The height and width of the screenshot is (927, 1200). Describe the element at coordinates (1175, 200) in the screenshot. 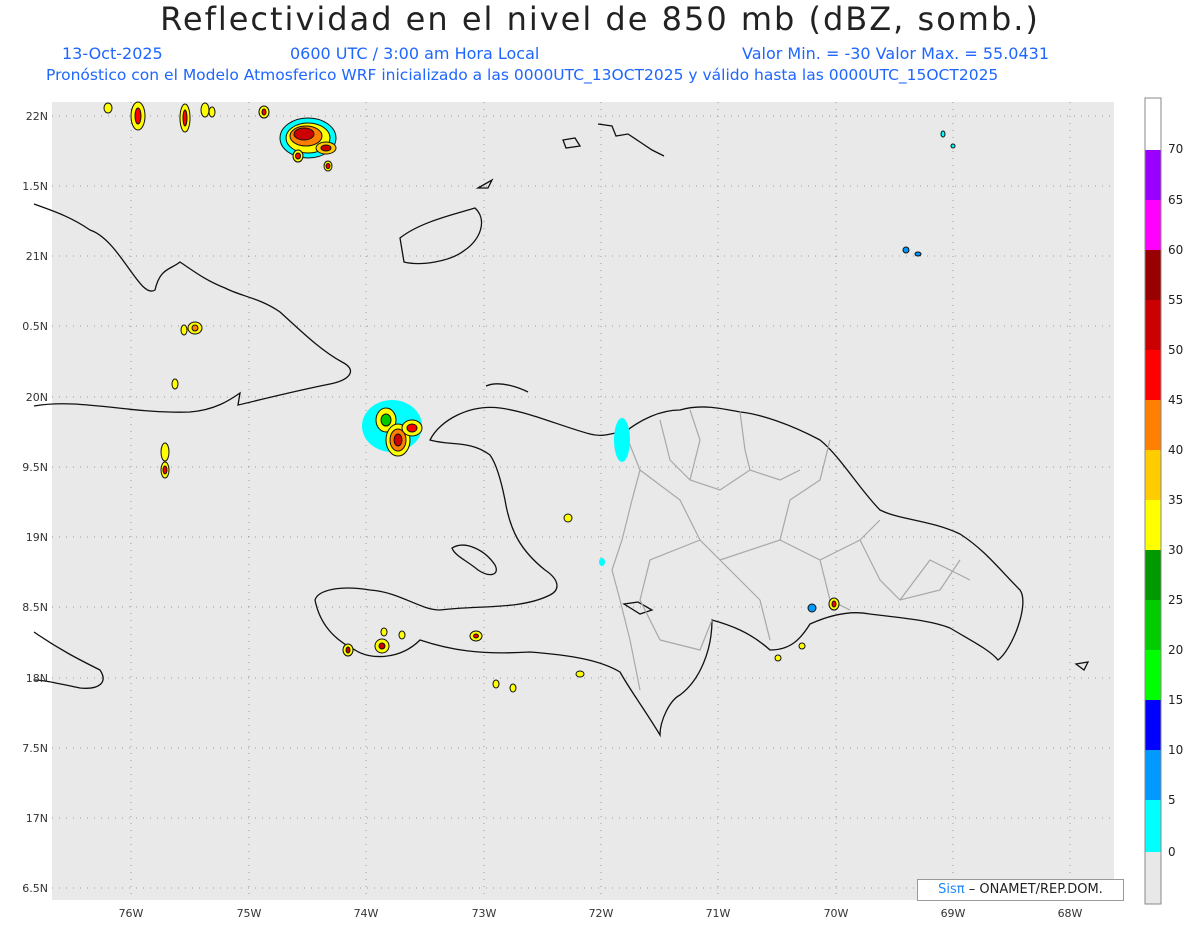

I see `colorbar-label-65: 65` at that location.